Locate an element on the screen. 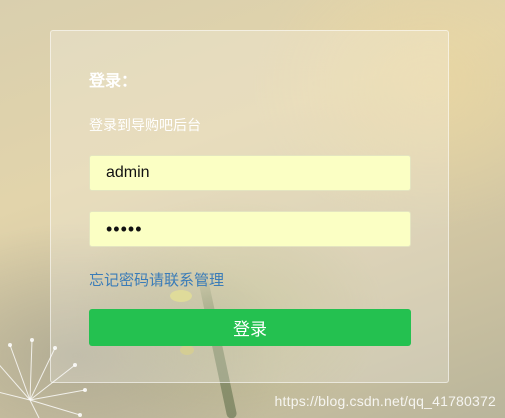 This screenshot has width=505, height=418. watermark: https://blog.csdn.net/qq_41780372 is located at coordinates (385, 401).